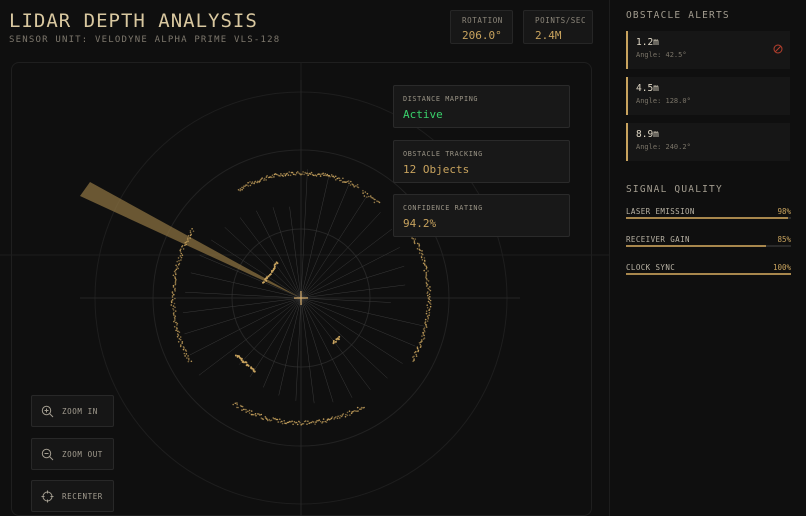 The height and width of the screenshot is (516, 806). I want to click on alert-angle: Angle: 240.2°, so click(663, 147).